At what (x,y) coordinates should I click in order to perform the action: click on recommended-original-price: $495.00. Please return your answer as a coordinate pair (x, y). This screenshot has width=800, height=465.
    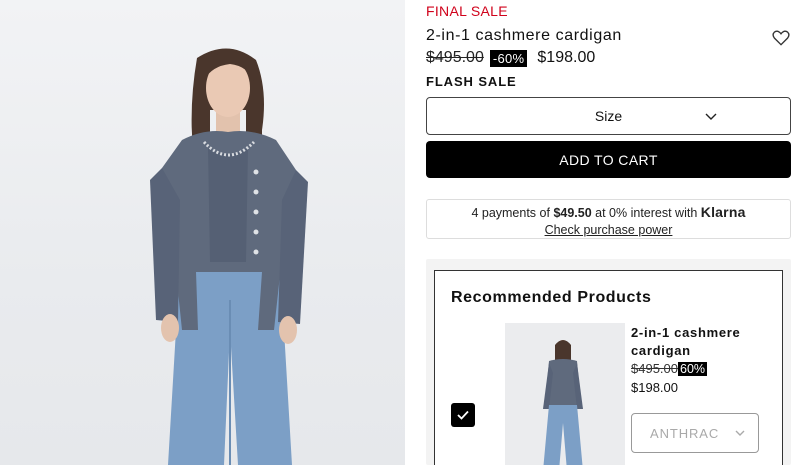
    Looking at the image, I should click on (654, 368).